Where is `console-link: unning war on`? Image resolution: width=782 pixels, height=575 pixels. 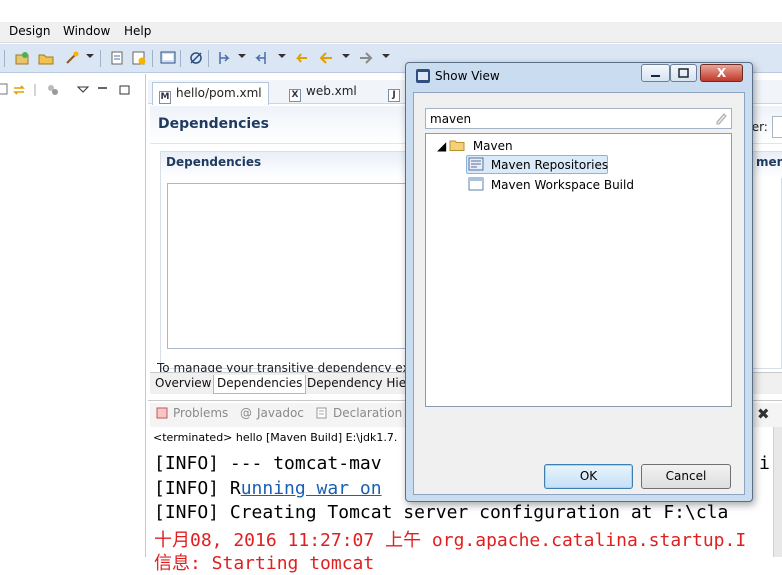 console-link: unning war on is located at coordinates (311, 488).